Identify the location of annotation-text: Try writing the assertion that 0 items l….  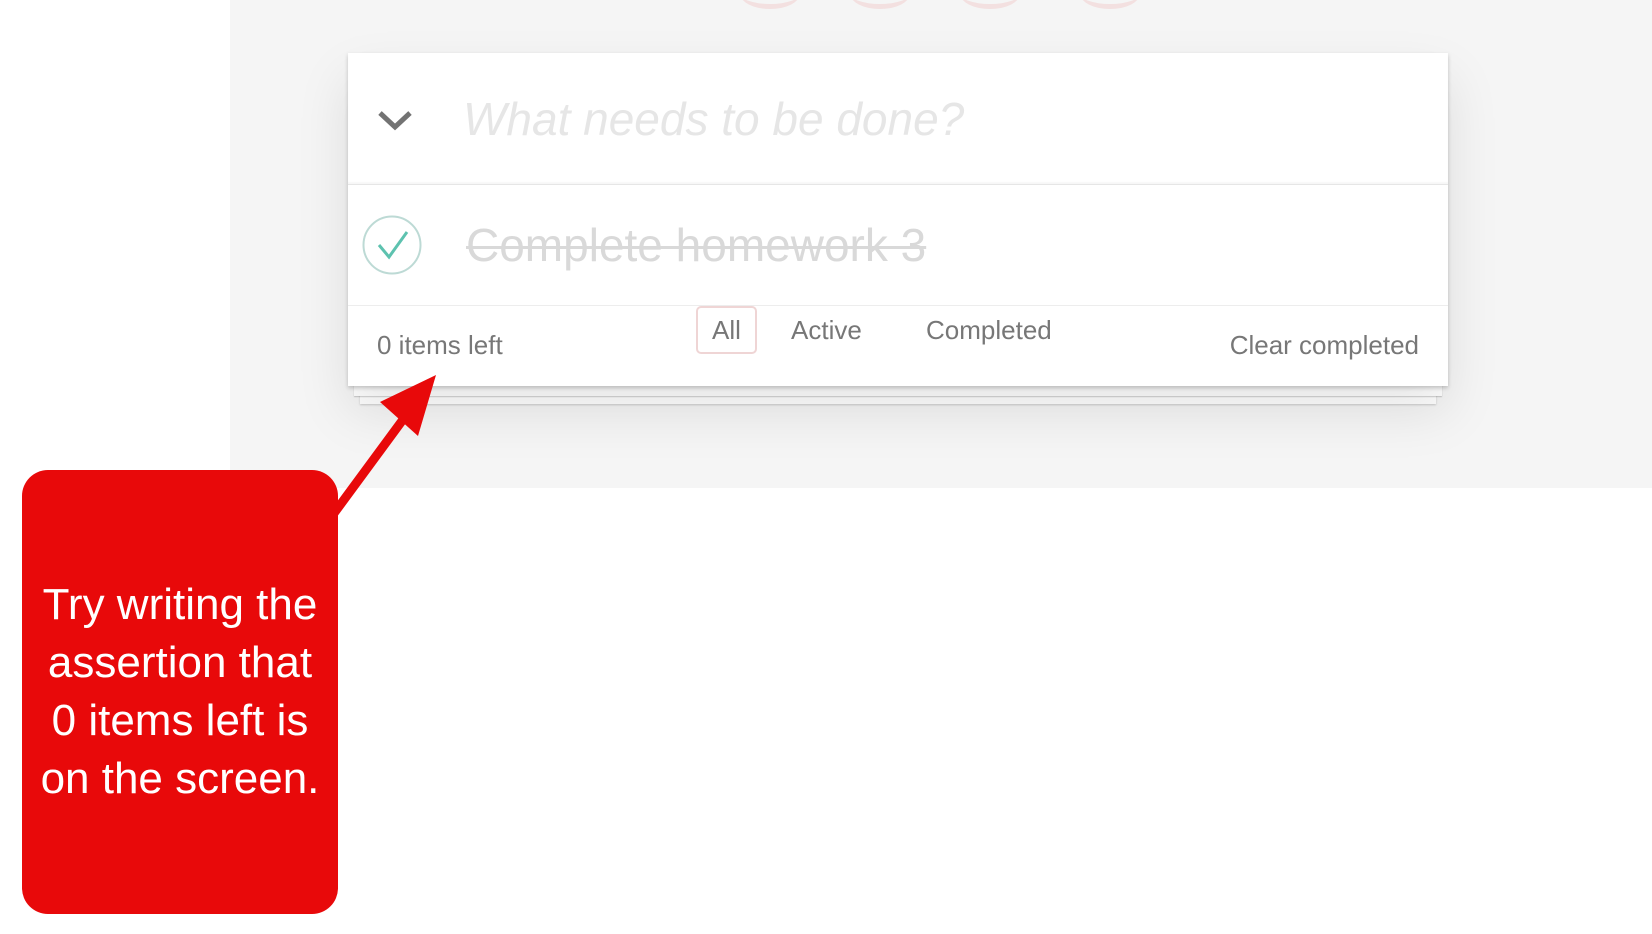
(180, 691).